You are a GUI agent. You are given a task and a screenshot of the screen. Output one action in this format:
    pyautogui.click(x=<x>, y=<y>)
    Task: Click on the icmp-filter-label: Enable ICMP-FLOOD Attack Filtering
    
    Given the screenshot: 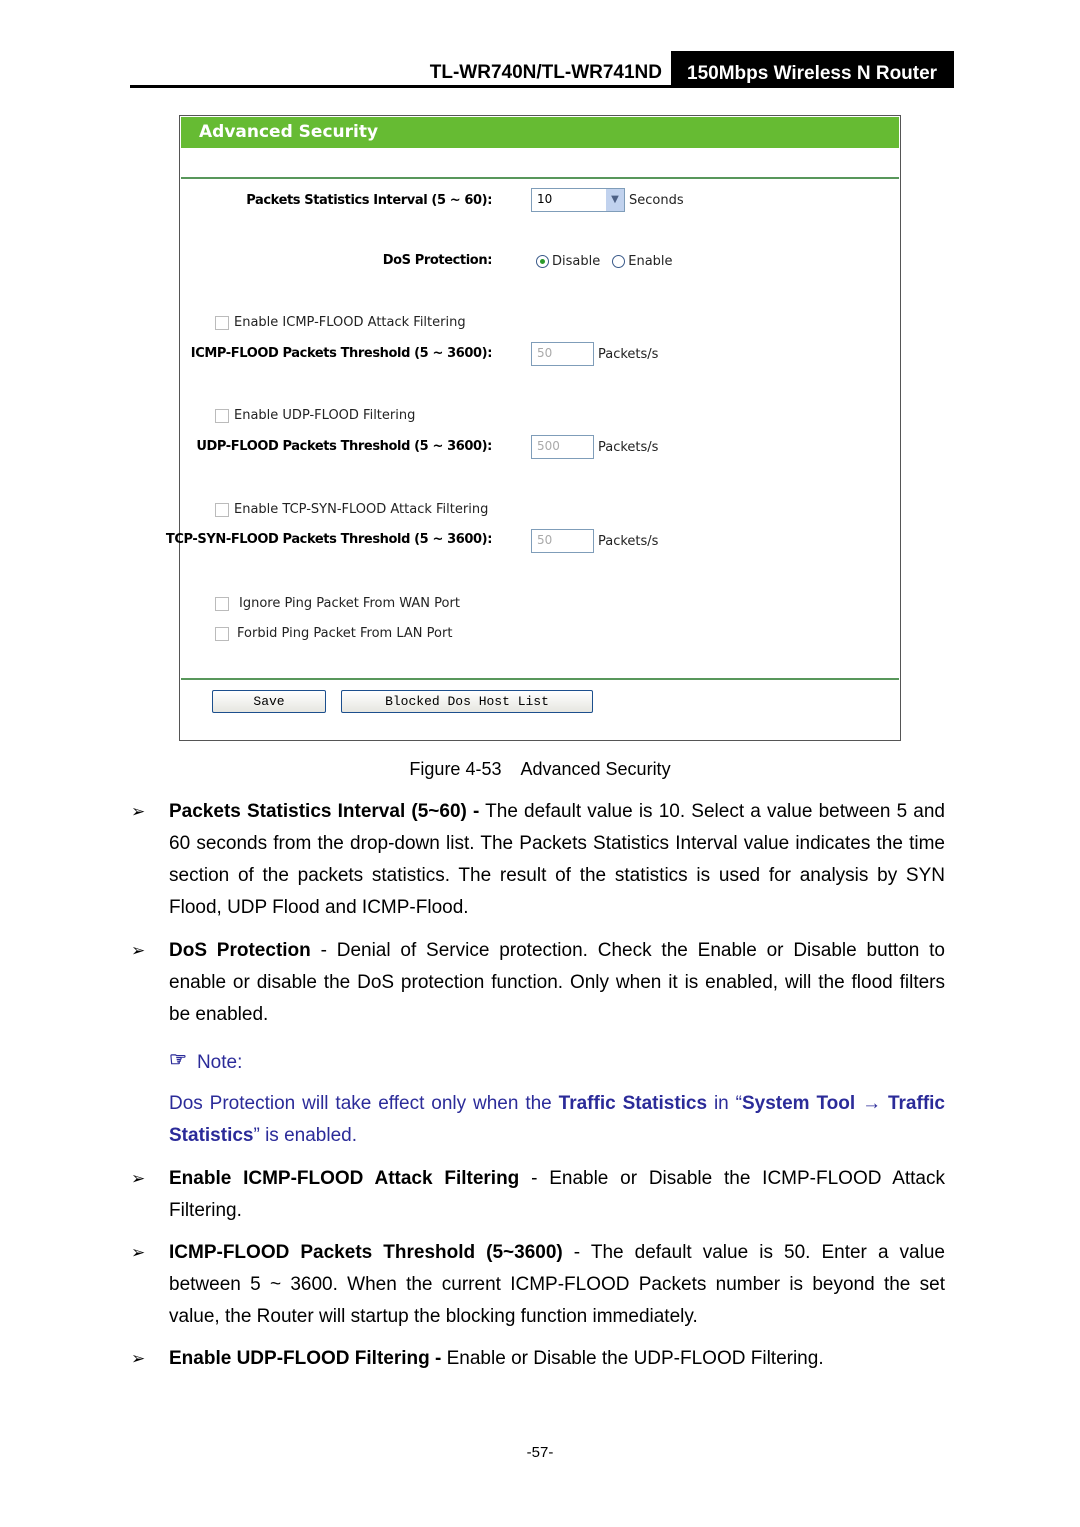 What is the action you would take?
    pyautogui.click(x=350, y=322)
    